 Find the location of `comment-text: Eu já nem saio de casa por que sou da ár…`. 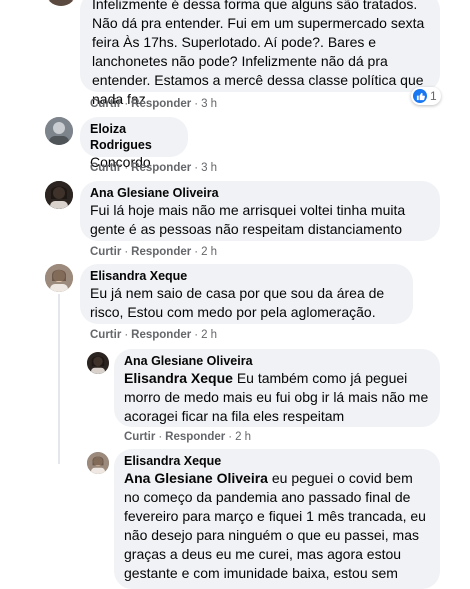

comment-text: Eu já nem saio de casa por que sou da ár… is located at coordinates (237, 302).